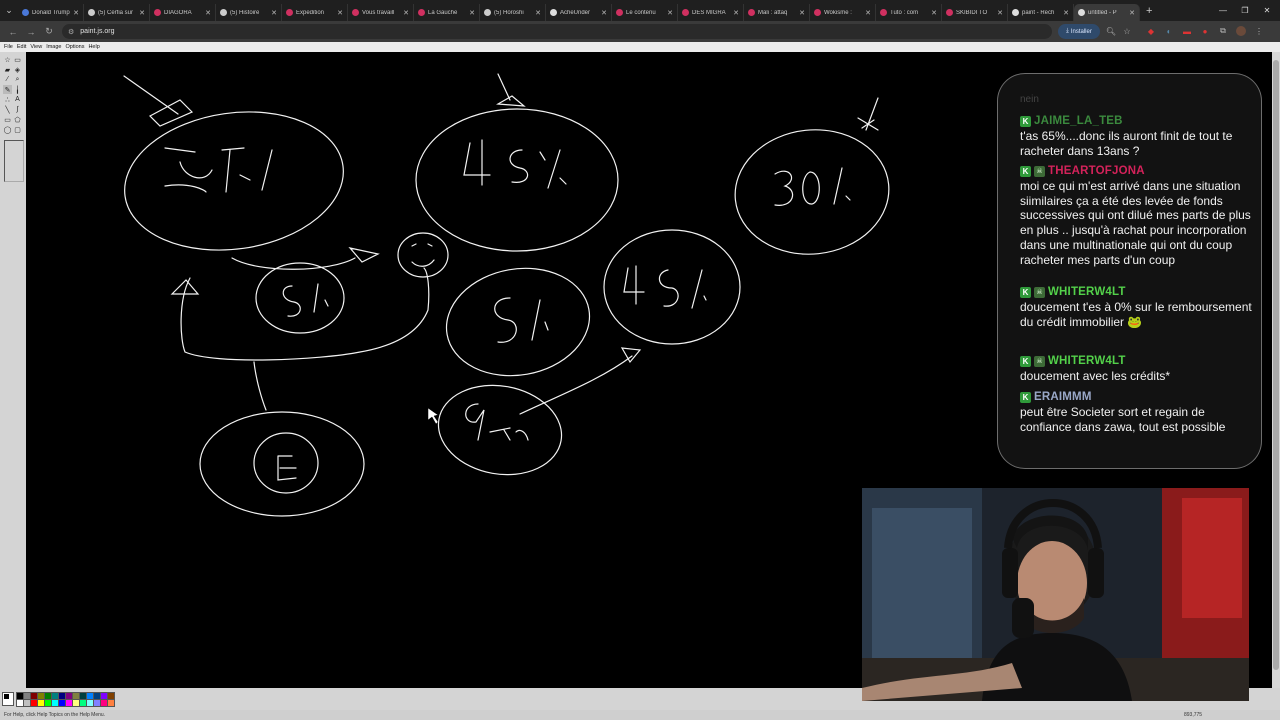  What do you see at coordinates (1136, 292) in the screenshot?
I see `chat-message-header: K ☠ WHITERW4LT` at bounding box center [1136, 292].